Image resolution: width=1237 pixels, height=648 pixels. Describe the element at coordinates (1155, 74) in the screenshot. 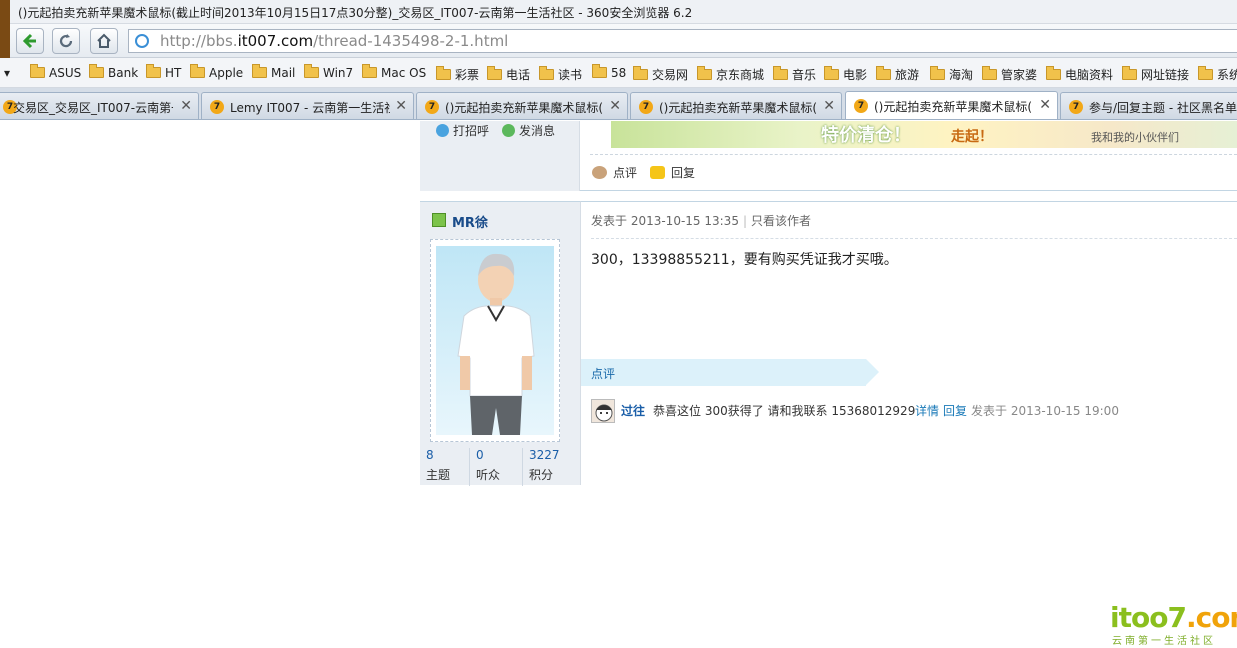

I see `bookmark-folder: 网址链接` at that location.